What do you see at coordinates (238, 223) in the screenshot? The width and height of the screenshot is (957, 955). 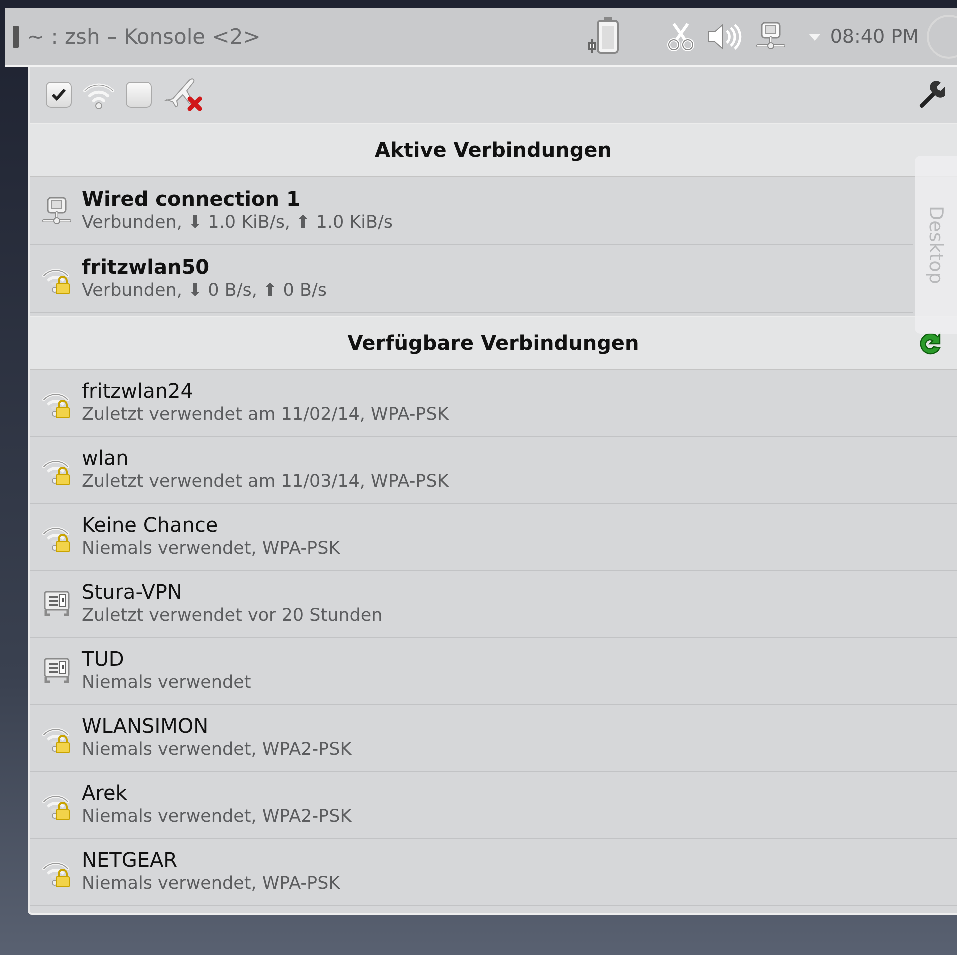 I see `connection-status: Verbunden, ⬇ 1.0 KiB/s, ⬆ 1.0 KiB/s` at bounding box center [238, 223].